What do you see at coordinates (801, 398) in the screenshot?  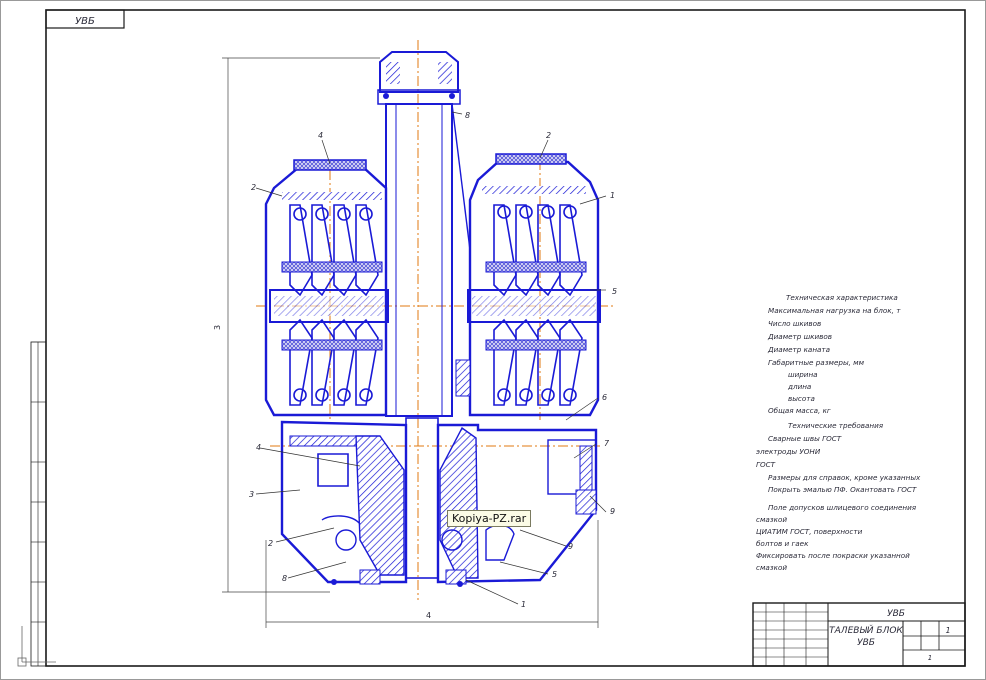 I see `tech-spec-line: высота` at bounding box center [801, 398].